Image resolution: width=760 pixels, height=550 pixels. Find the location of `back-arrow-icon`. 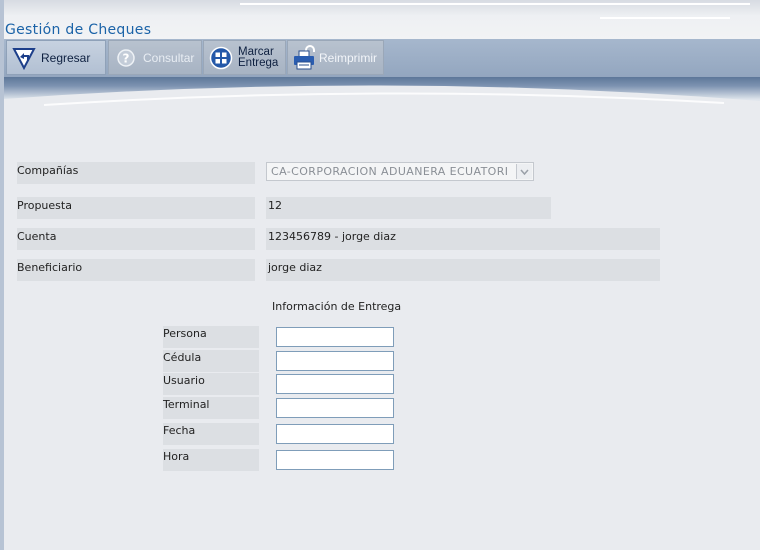

back-arrow-icon is located at coordinates (24, 58).